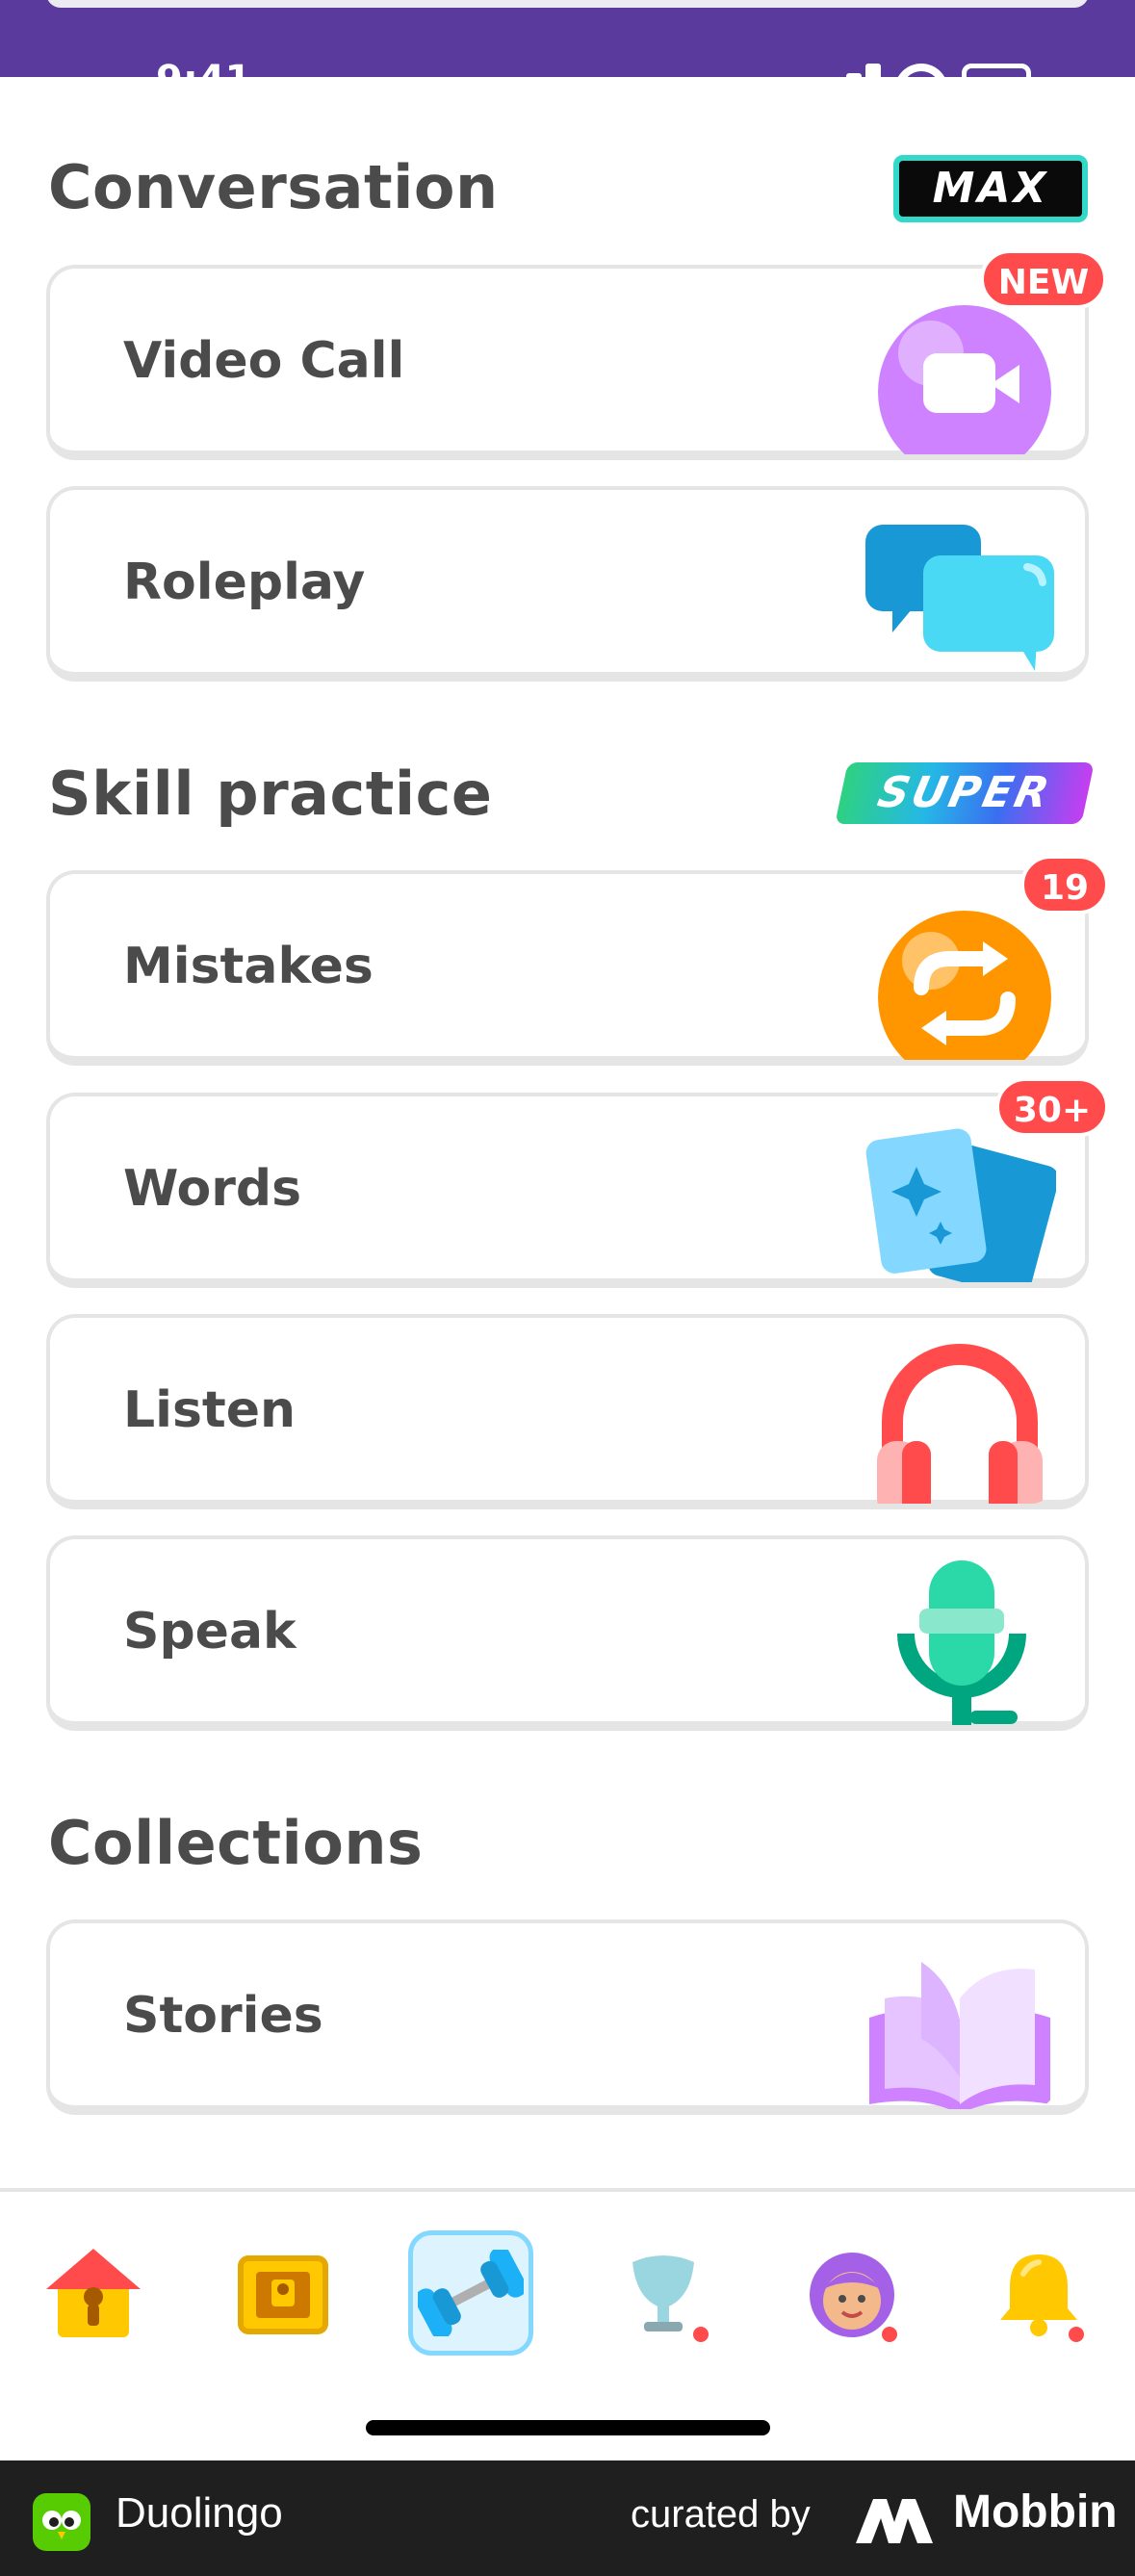  What do you see at coordinates (960, 976) in the screenshot?
I see `repeat-arrows-icon` at bounding box center [960, 976].